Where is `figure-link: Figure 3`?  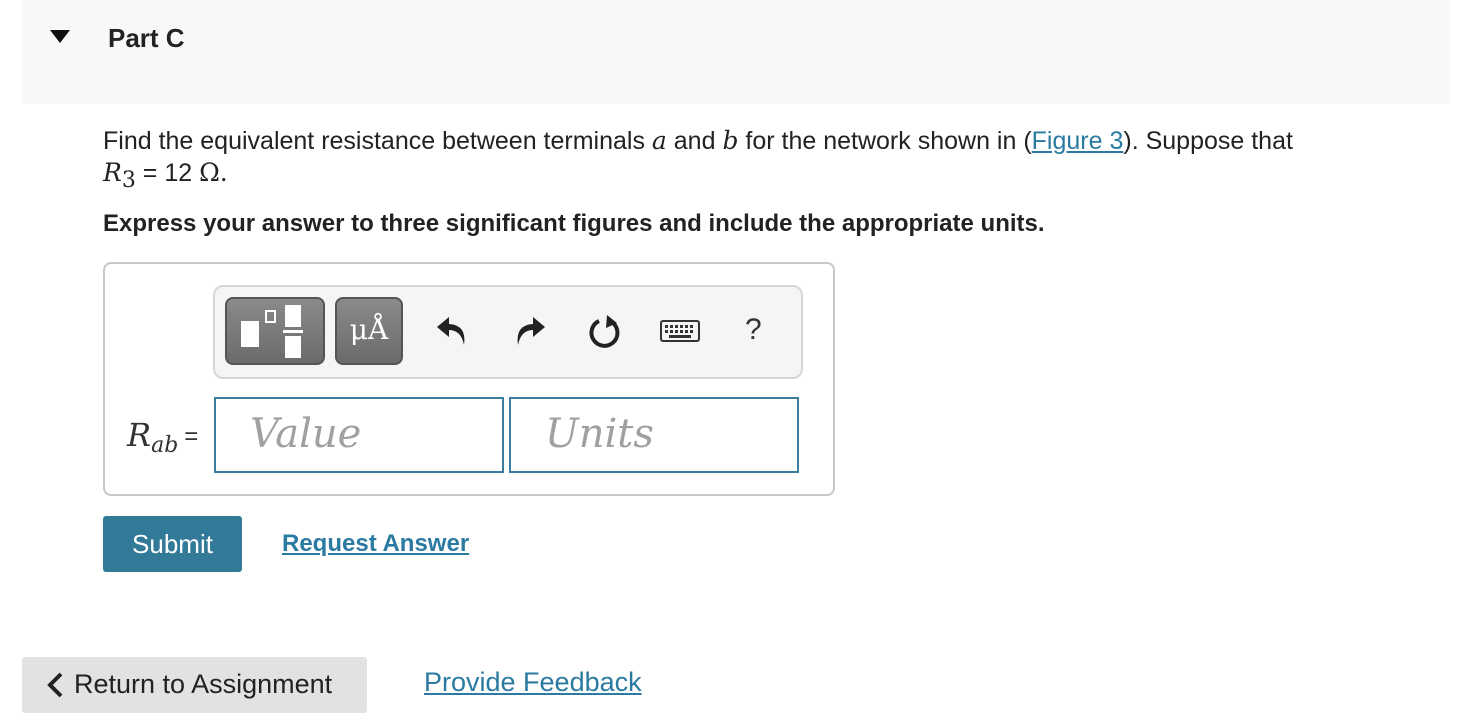 figure-link: Figure 3 is located at coordinates (1078, 141).